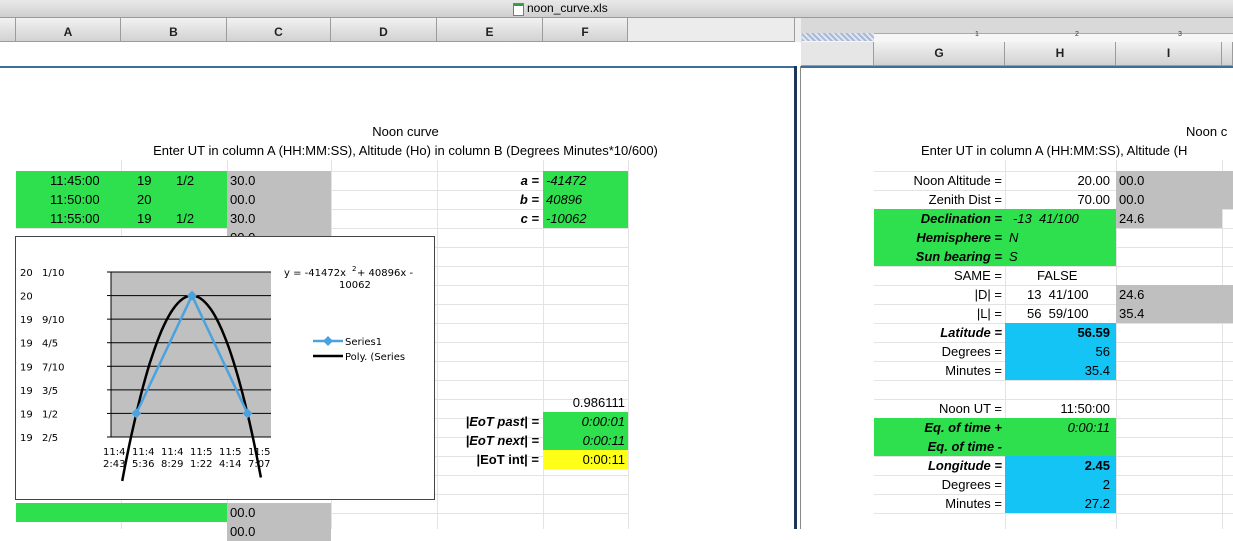  Describe the element at coordinates (939, 237) in the screenshot. I see `result-label: Hemisphere =` at that location.